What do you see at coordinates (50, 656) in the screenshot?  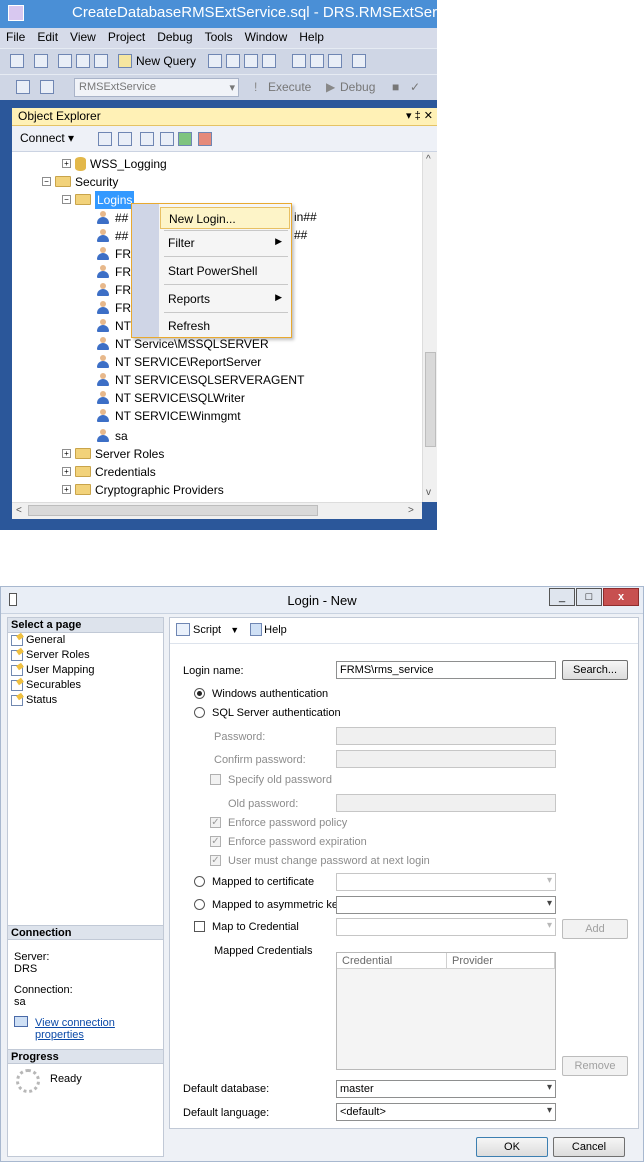 I see `page-server-roles: Server Roles` at bounding box center [50, 656].